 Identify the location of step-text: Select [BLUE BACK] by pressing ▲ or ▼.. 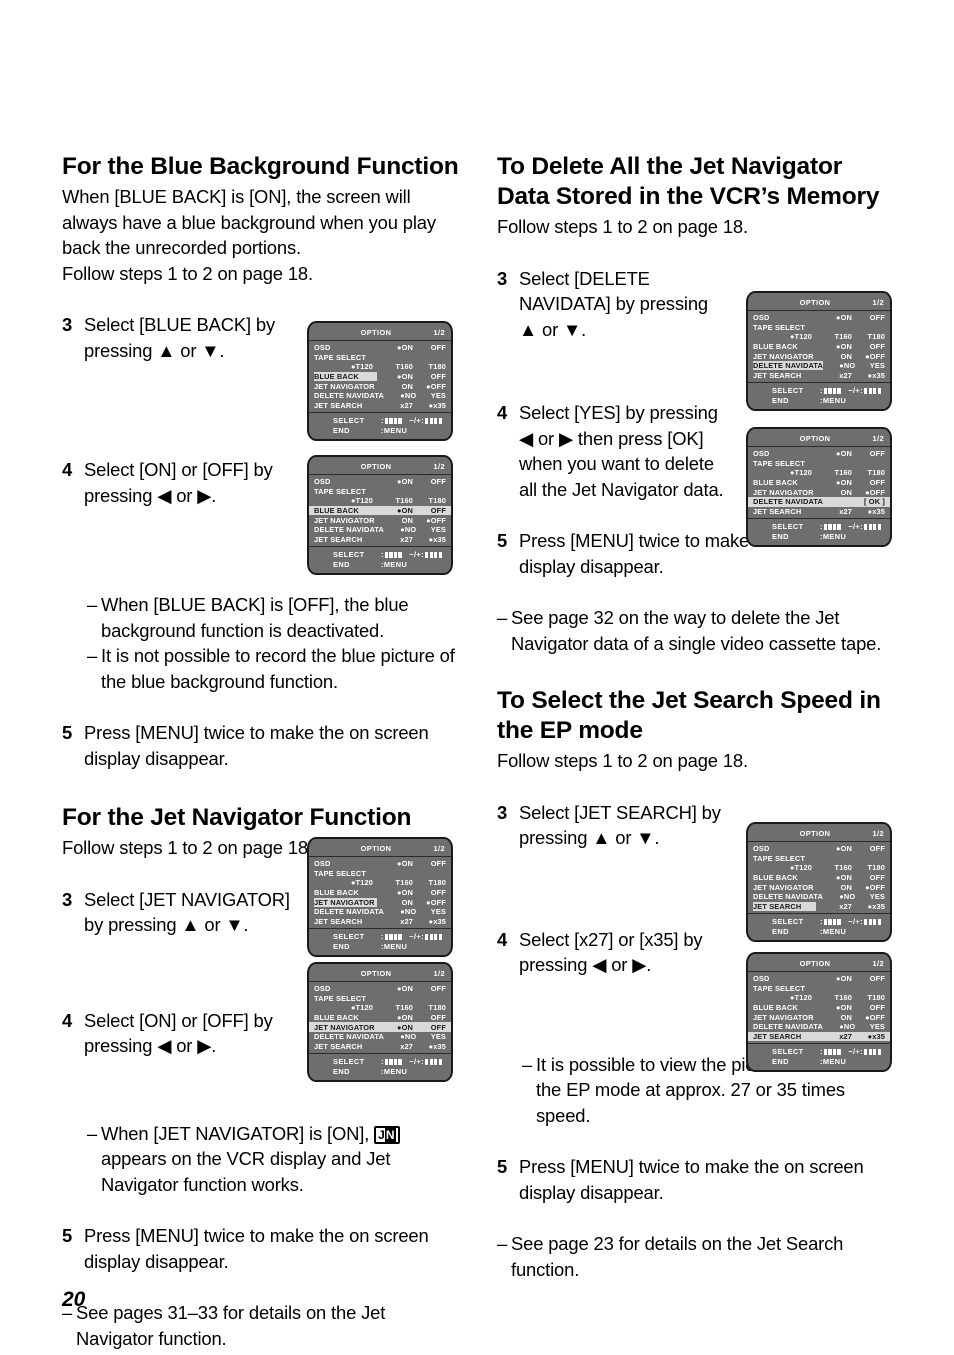
(180, 337).